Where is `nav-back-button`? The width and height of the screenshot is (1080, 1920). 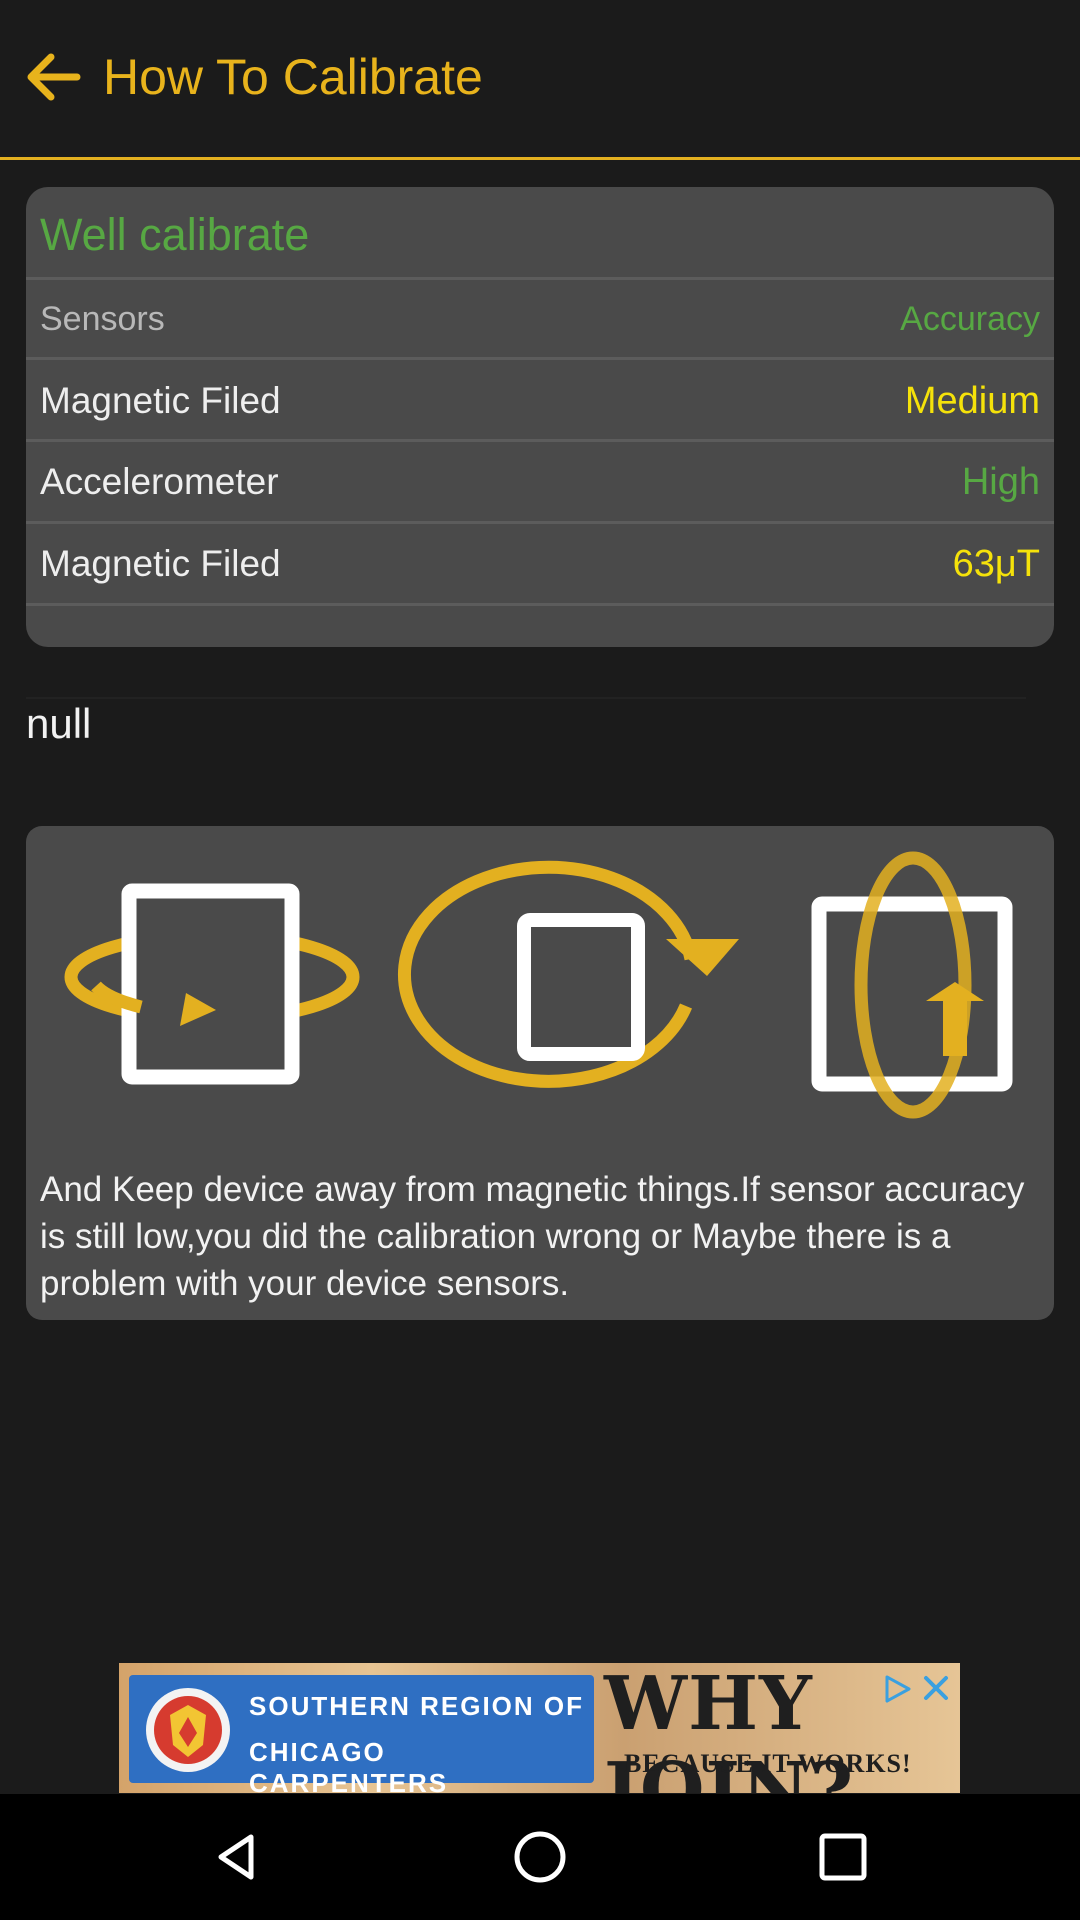
nav-back-button is located at coordinates (237, 1857).